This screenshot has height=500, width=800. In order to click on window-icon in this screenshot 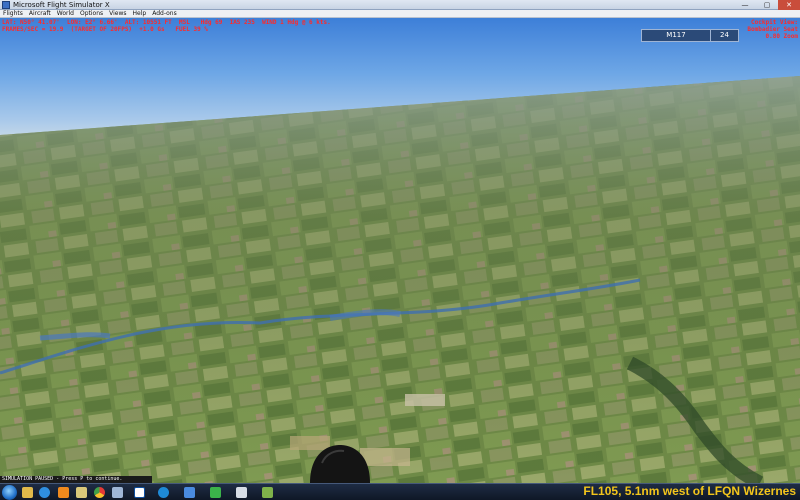, I will do `click(241, 492)`.